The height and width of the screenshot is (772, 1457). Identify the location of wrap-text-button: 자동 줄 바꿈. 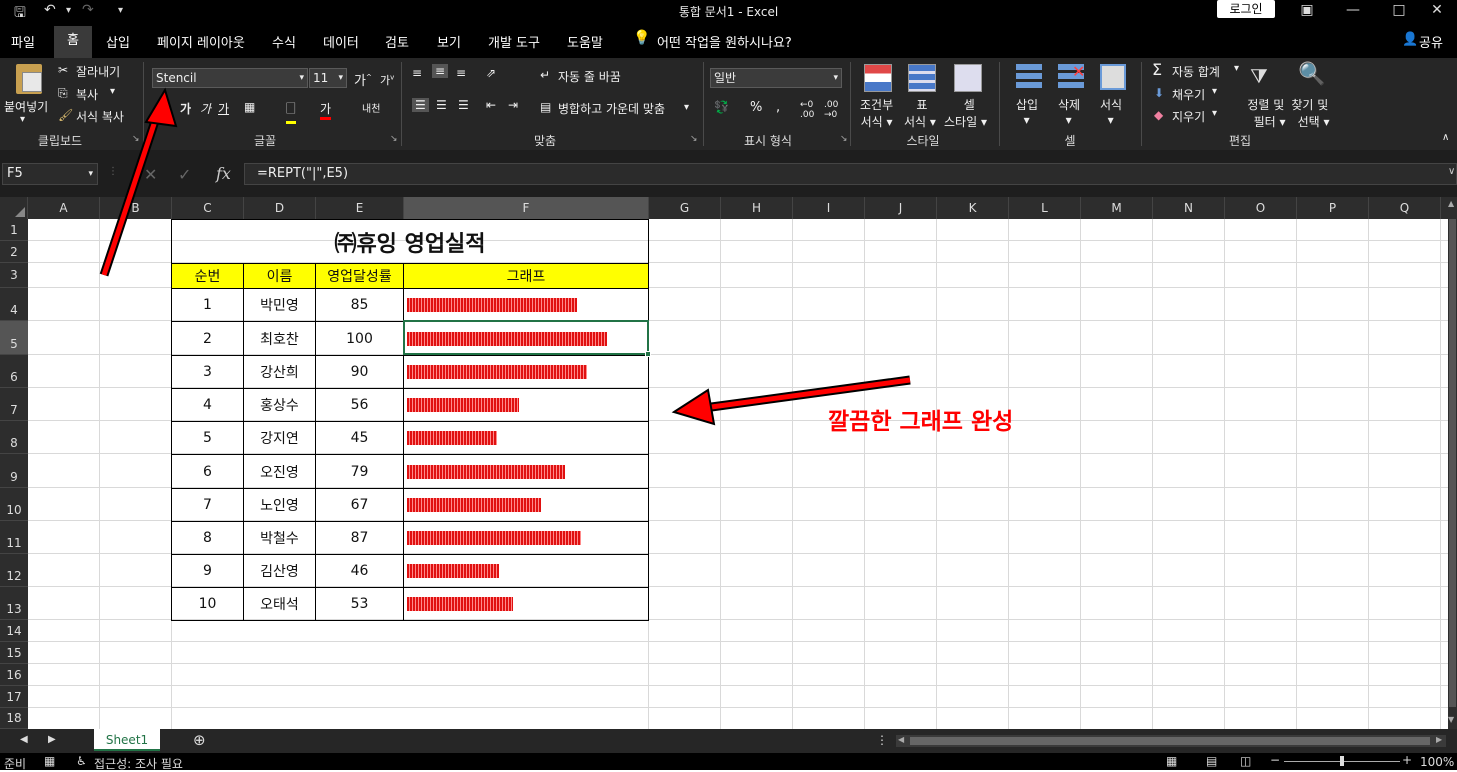
(589, 76).